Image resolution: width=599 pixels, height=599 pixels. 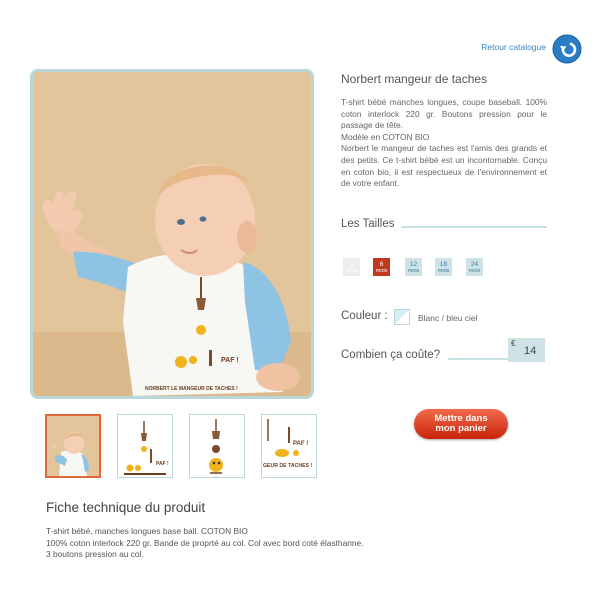 I want to click on product-thumbnail-4: PAF ! GEUR DE TACHES !, so click(x=289, y=446).